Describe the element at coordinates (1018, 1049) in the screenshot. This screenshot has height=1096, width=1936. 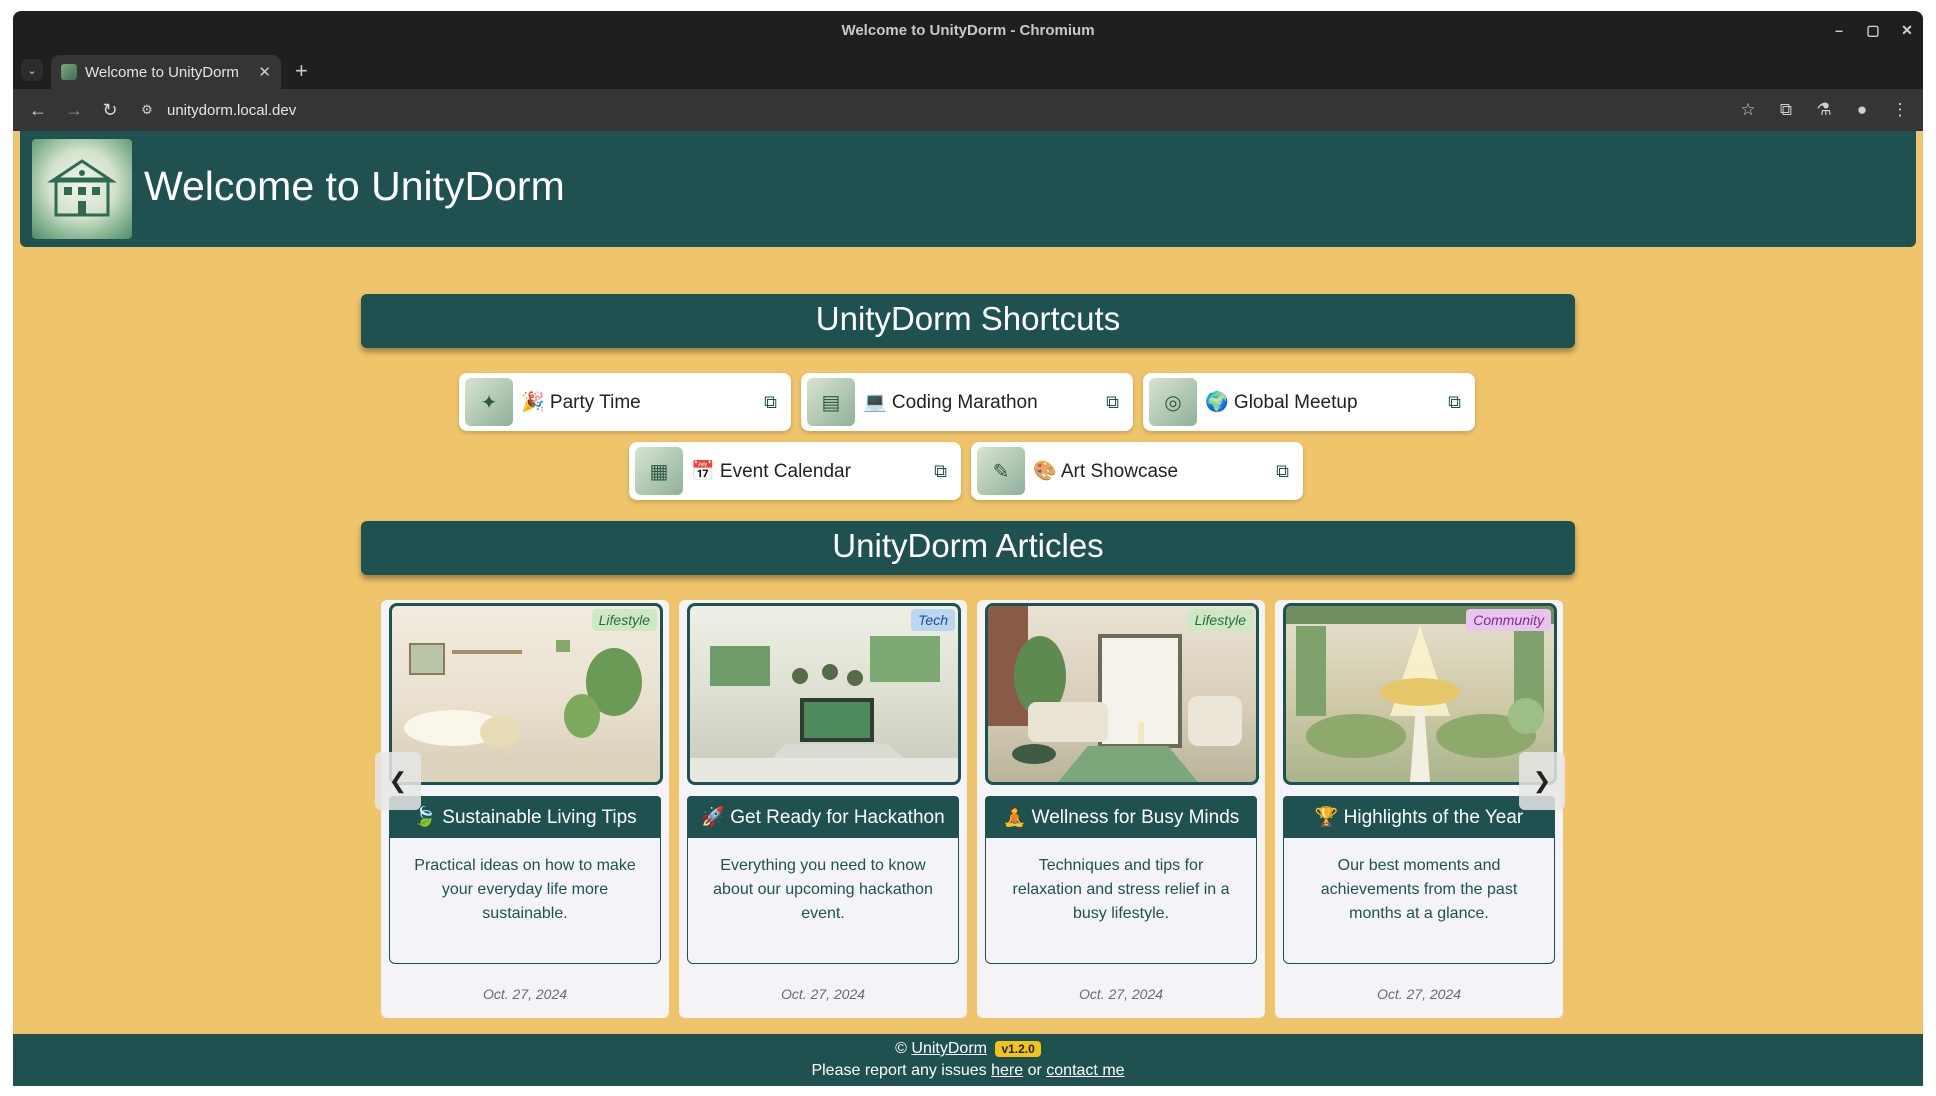
I see `version-badge: v1.2.0` at that location.